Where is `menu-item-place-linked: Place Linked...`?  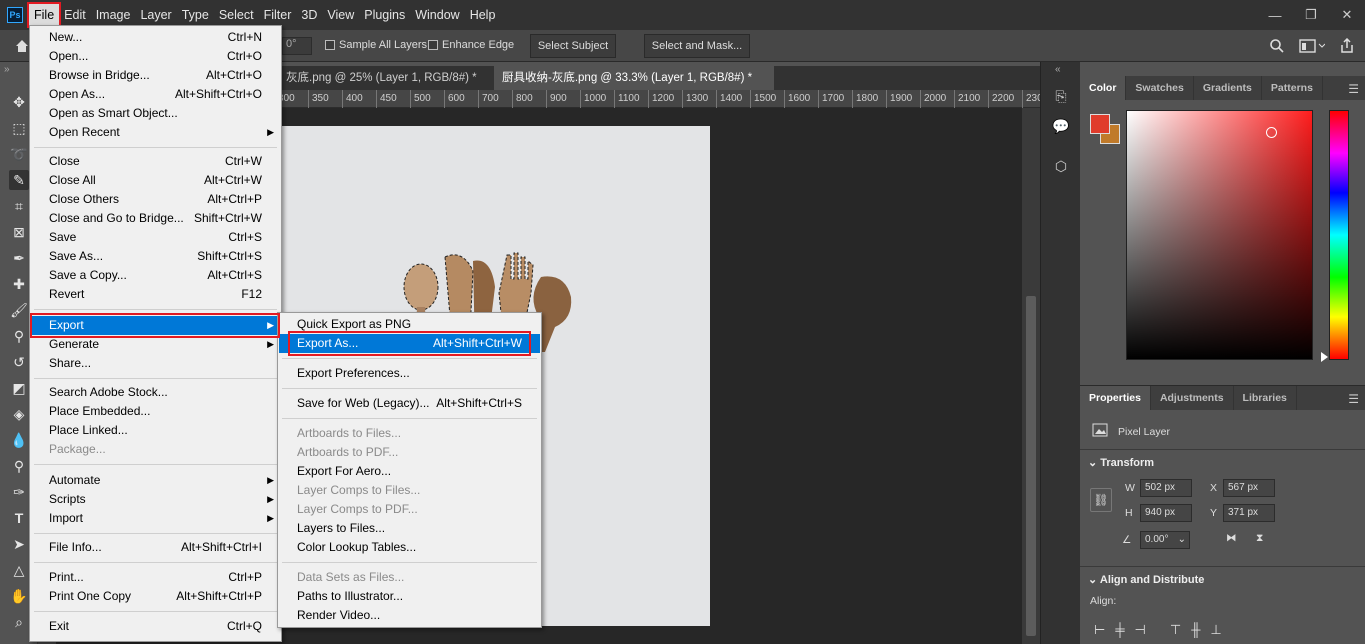
menu-item-place-linked: Place Linked... is located at coordinates (155, 430).